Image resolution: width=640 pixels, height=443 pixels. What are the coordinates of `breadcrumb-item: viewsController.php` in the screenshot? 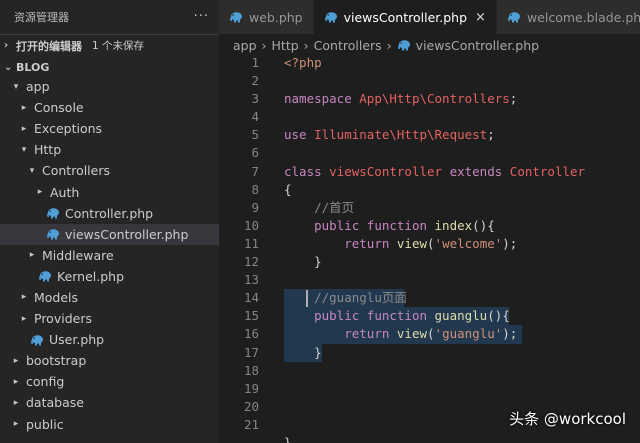 It's located at (477, 45).